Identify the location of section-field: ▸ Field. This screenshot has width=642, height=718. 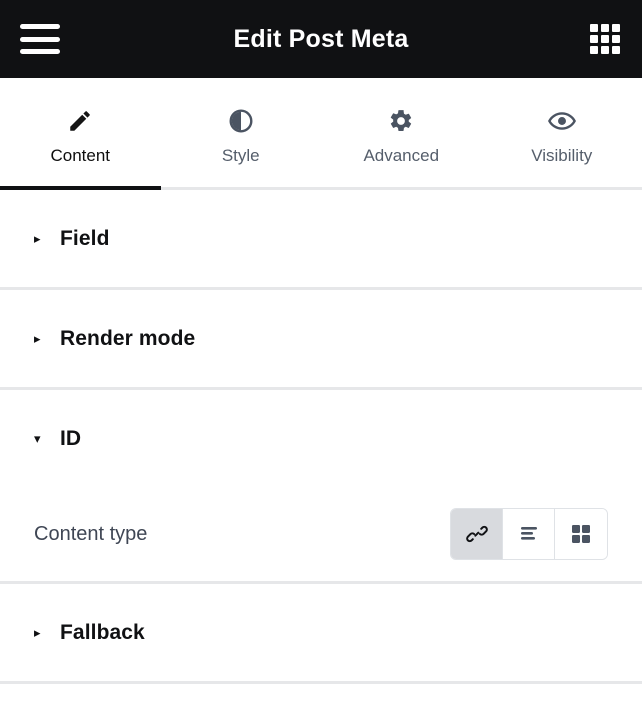
(321, 240).